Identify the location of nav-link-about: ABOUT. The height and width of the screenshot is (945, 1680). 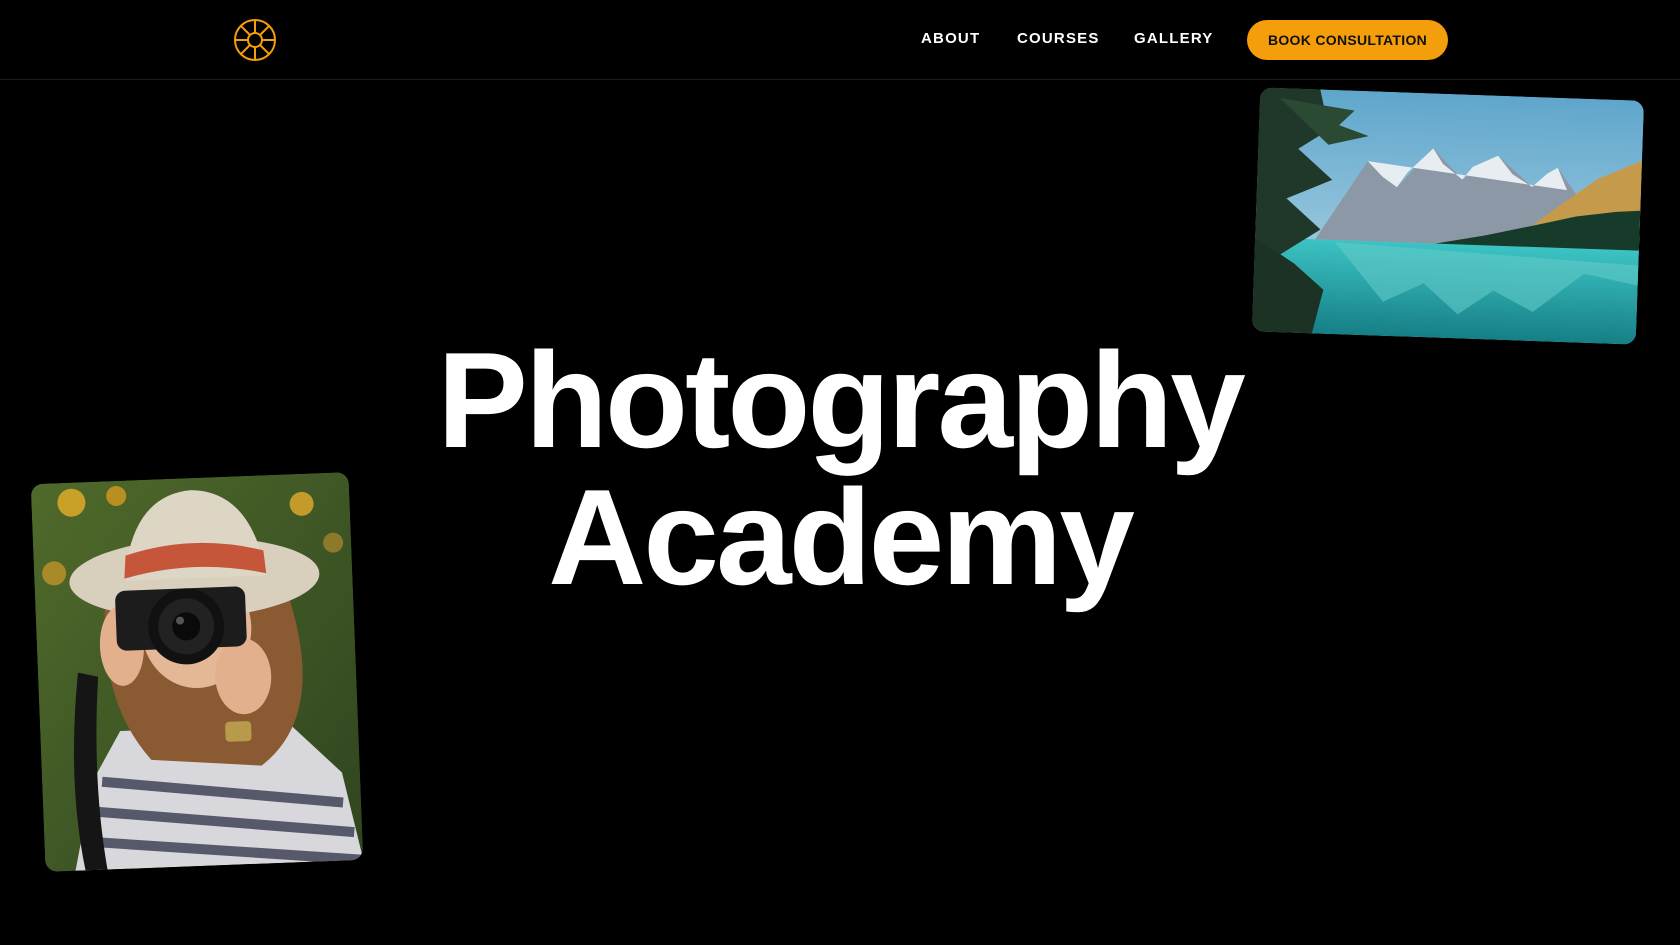
(950, 38).